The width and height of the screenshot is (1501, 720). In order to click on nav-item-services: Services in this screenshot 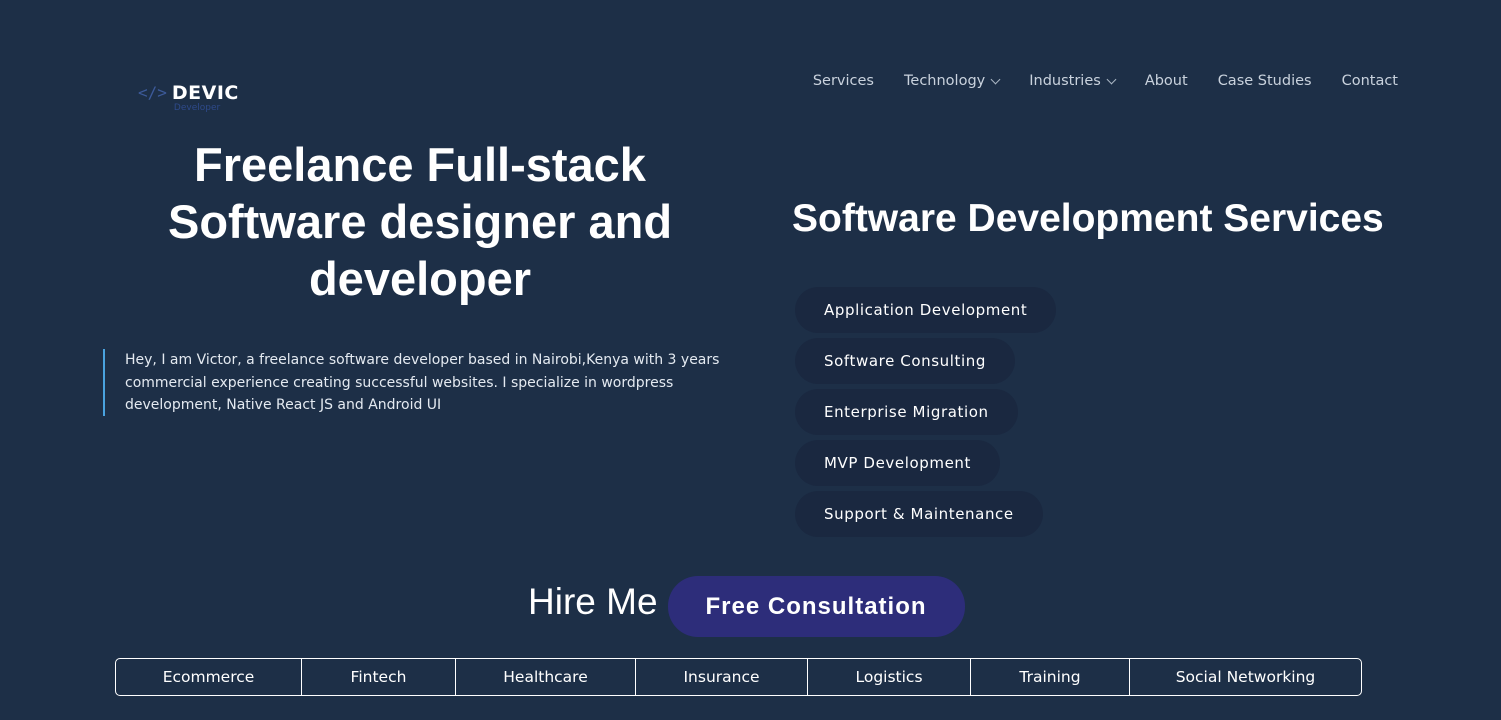, I will do `click(843, 81)`.